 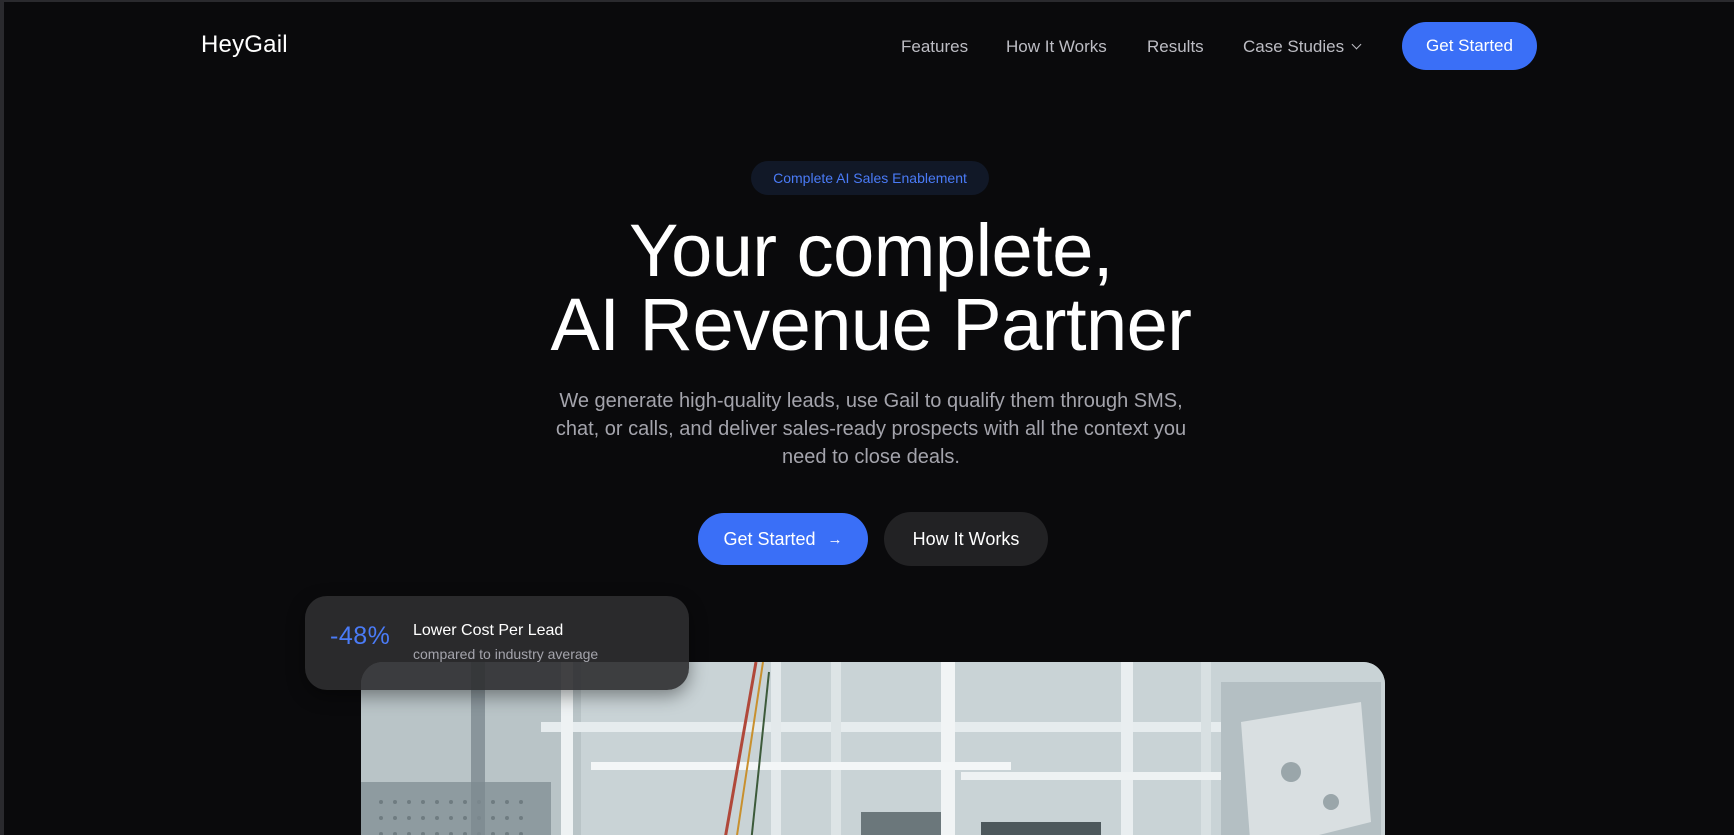 I want to click on hero-badge: Complete AI Sales Enablement, so click(x=870, y=178).